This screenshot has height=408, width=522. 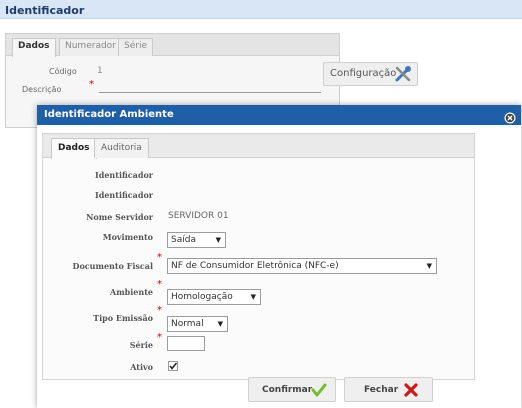 I want to click on background-tab-bar: Dados Numerador Série, so click(x=172, y=45).